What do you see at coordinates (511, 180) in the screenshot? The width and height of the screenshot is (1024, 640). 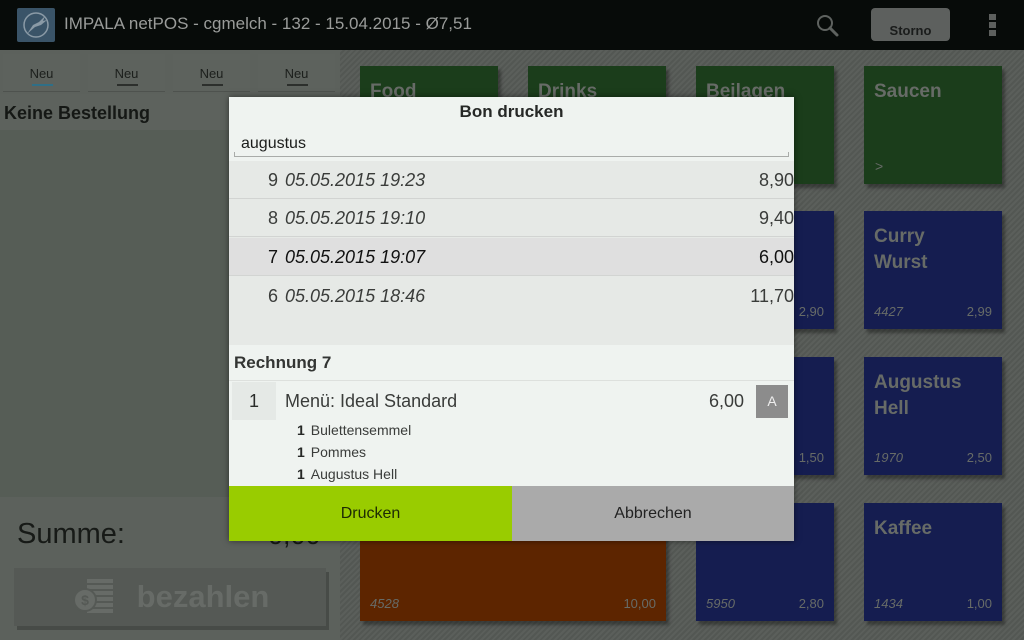 I see `bon-row: 9 05.05.2015 19:23 8,90` at bounding box center [511, 180].